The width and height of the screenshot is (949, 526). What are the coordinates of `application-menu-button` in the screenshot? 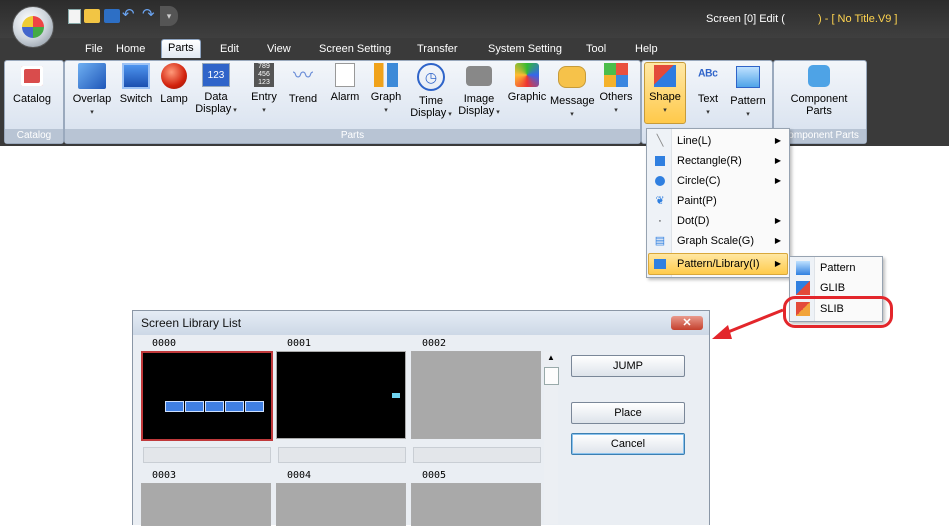 It's located at (33, 27).